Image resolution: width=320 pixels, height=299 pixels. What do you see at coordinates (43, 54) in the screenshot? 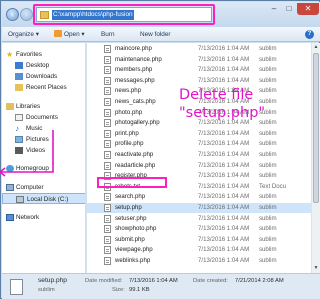
I see `nav-favorites: ★ Favorites` at bounding box center [43, 54].